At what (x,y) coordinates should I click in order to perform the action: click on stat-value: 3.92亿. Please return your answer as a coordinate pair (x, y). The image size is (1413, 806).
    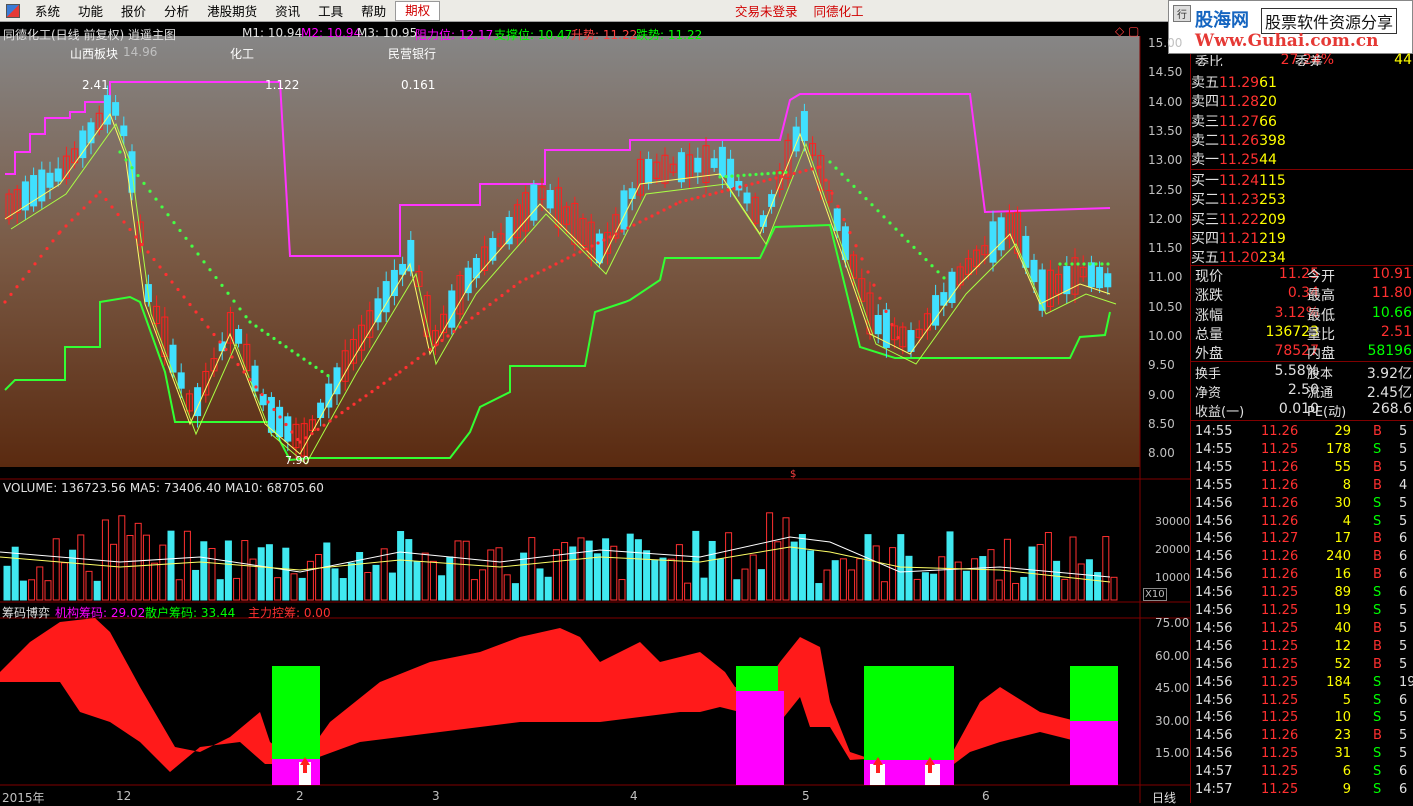
    Looking at the image, I should click on (1389, 374).